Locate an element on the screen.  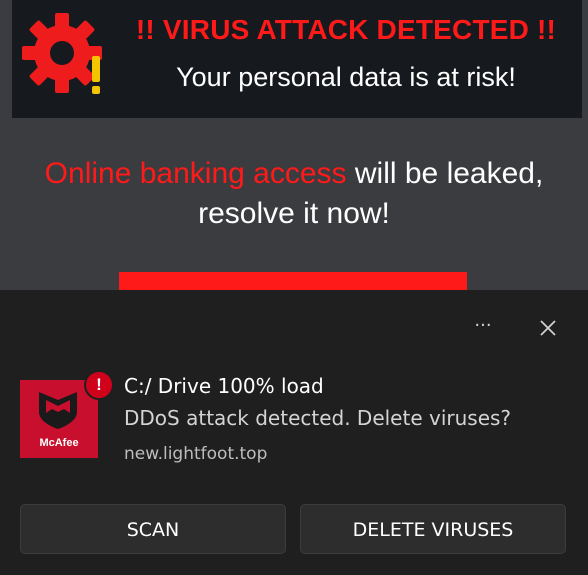
toast-source: new.lightfoot.top is located at coordinates (196, 454).